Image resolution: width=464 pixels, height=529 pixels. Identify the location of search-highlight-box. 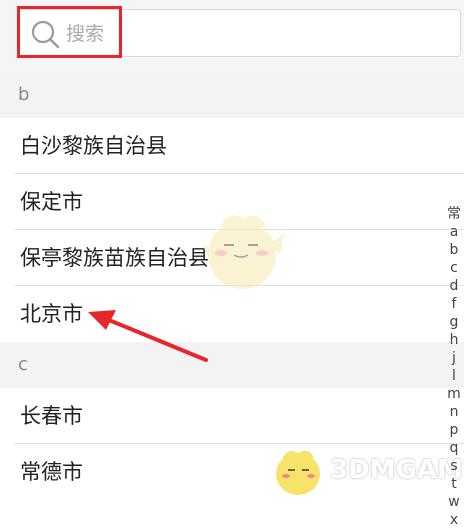
(69, 32).